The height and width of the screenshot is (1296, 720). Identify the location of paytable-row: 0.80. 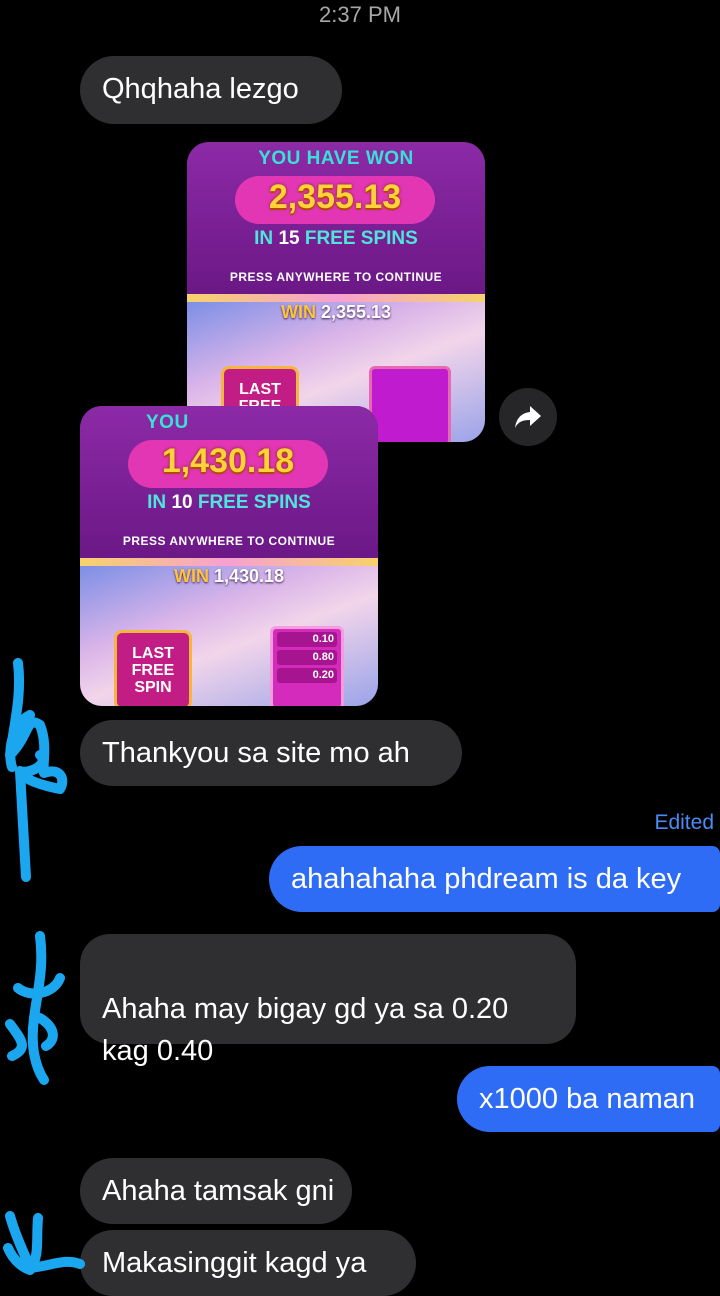
(307, 657).